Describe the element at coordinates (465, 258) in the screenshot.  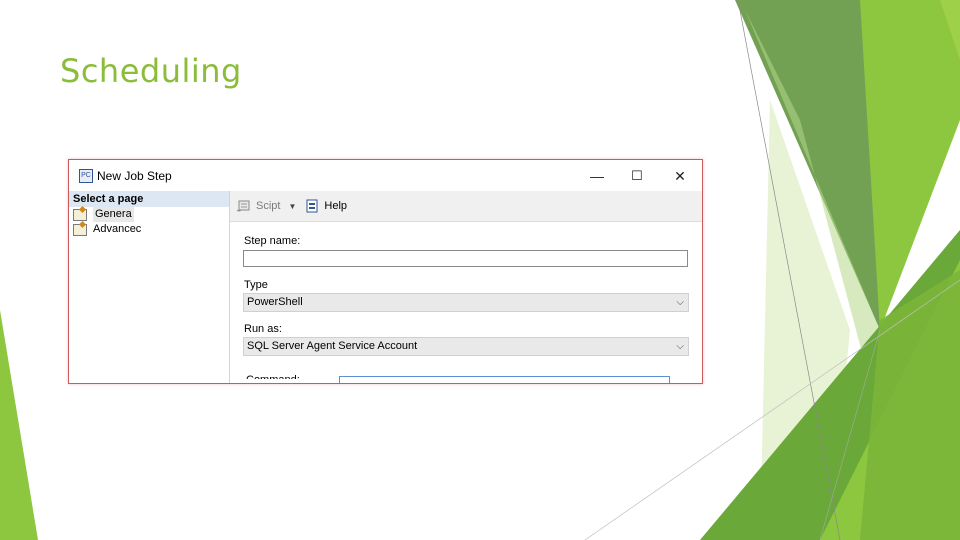
I see `step-name-input` at that location.